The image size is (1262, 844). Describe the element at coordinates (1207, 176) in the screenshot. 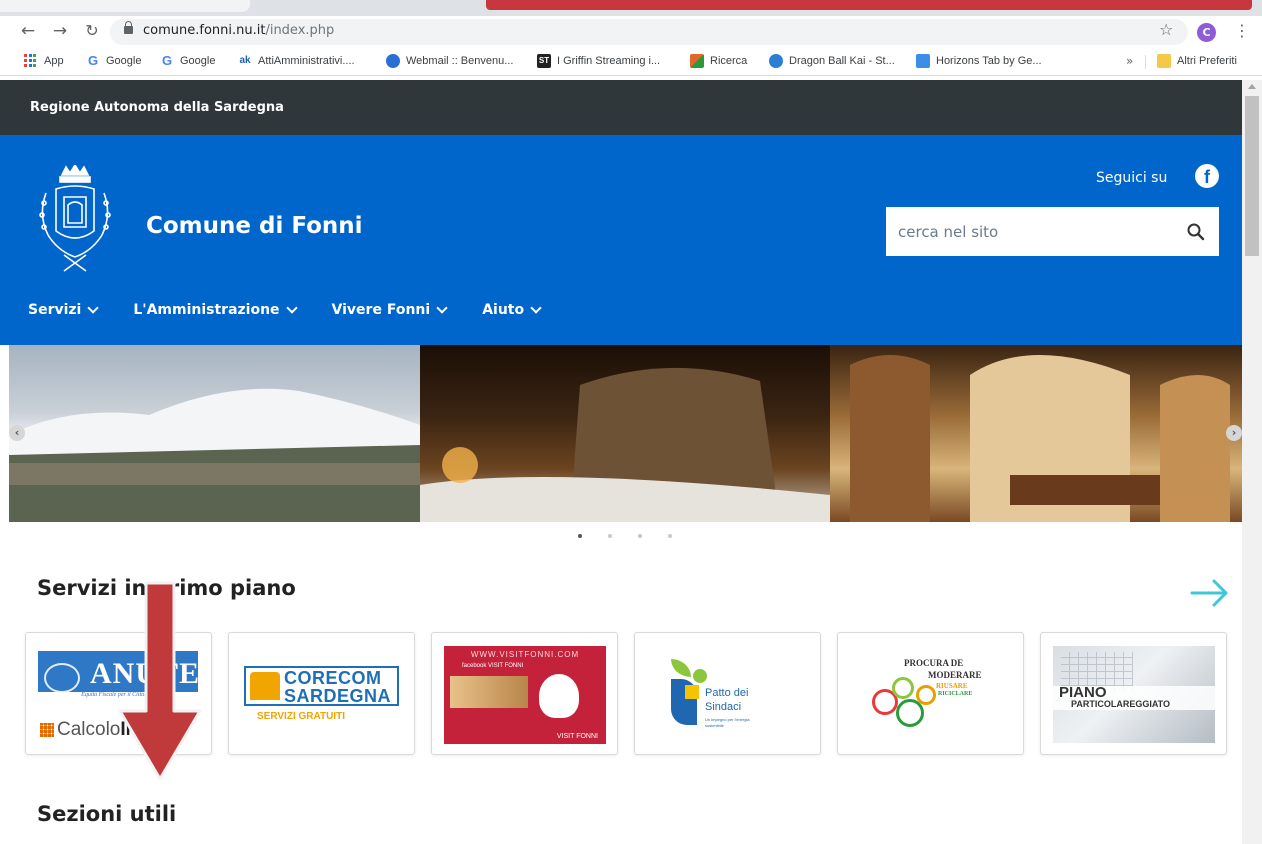

I see `facebook-icon: f` at that location.